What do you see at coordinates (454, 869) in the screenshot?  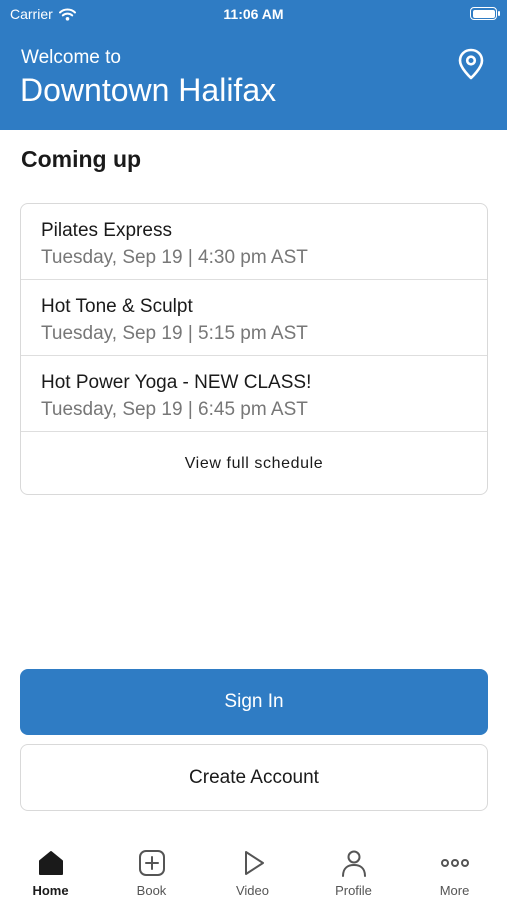 I see `tab-more: More` at bounding box center [454, 869].